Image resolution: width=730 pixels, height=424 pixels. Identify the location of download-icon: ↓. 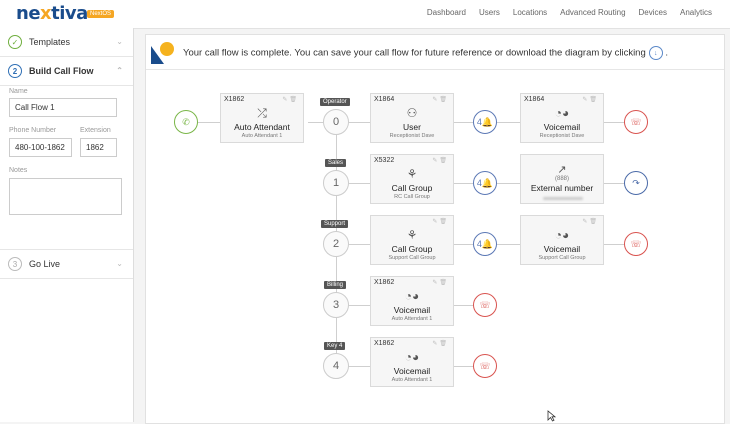
(655, 53).